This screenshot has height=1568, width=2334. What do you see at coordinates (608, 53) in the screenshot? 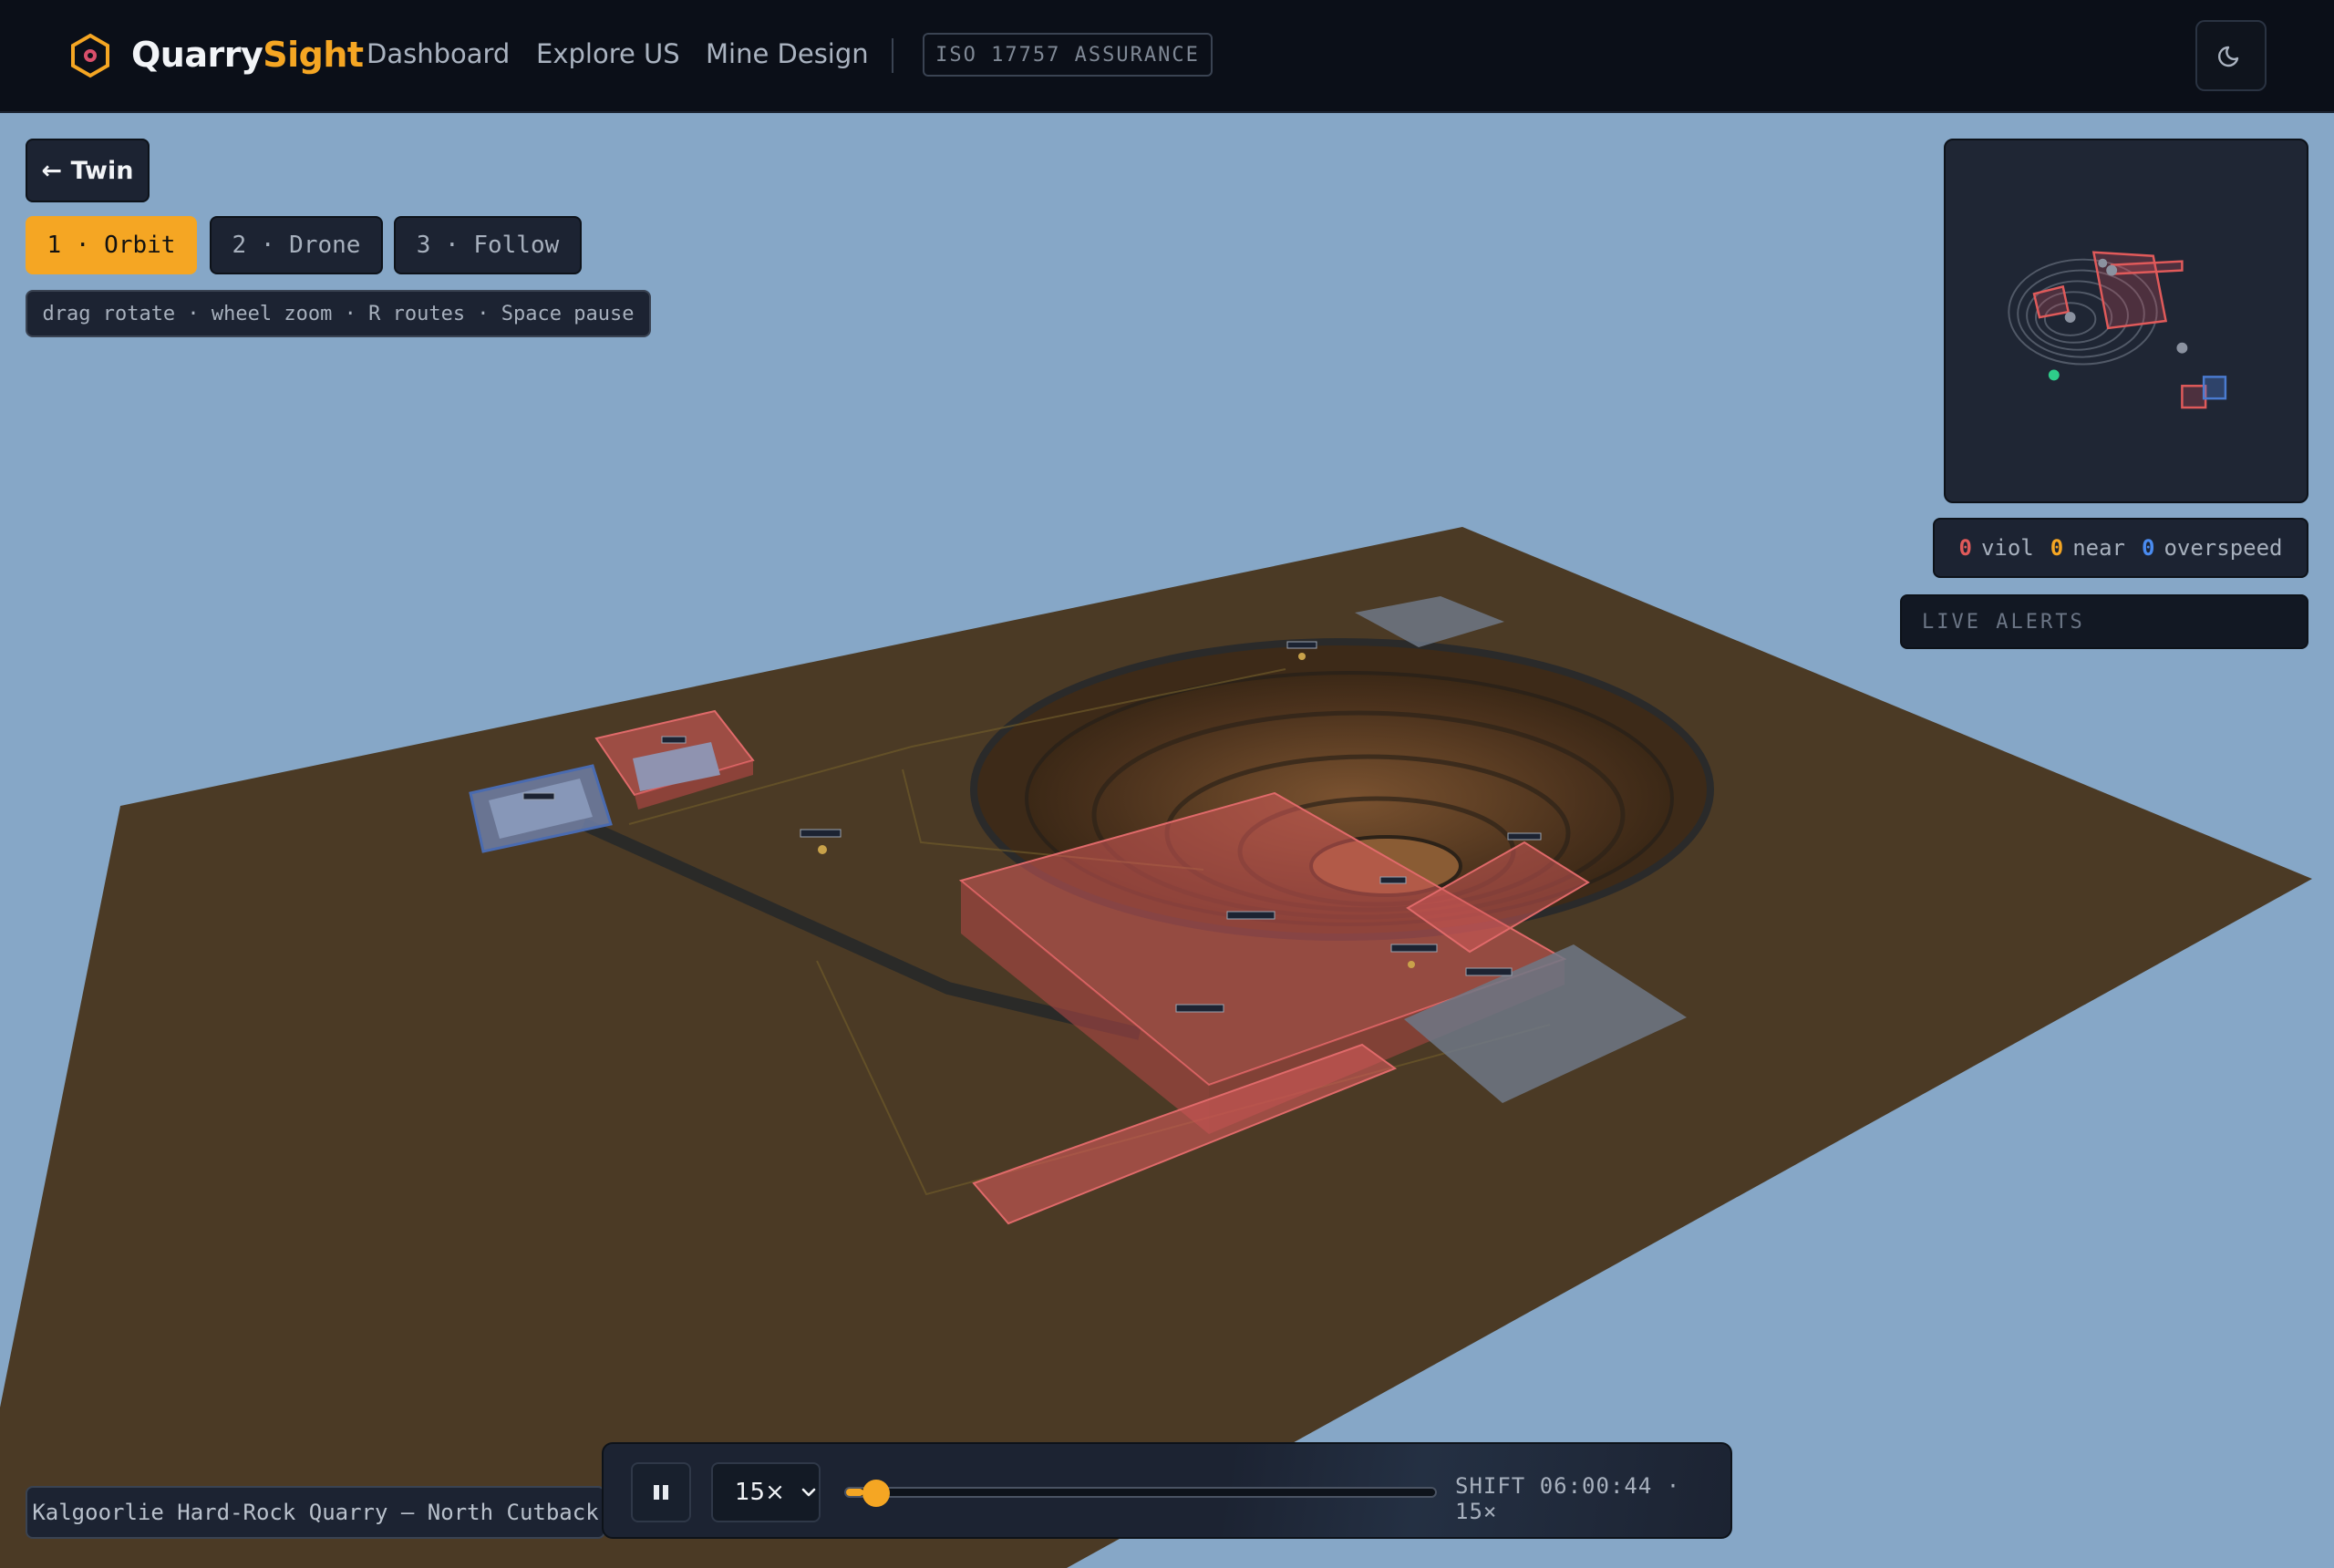
I see `nav-link-explore-us: Explore US` at bounding box center [608, 53].